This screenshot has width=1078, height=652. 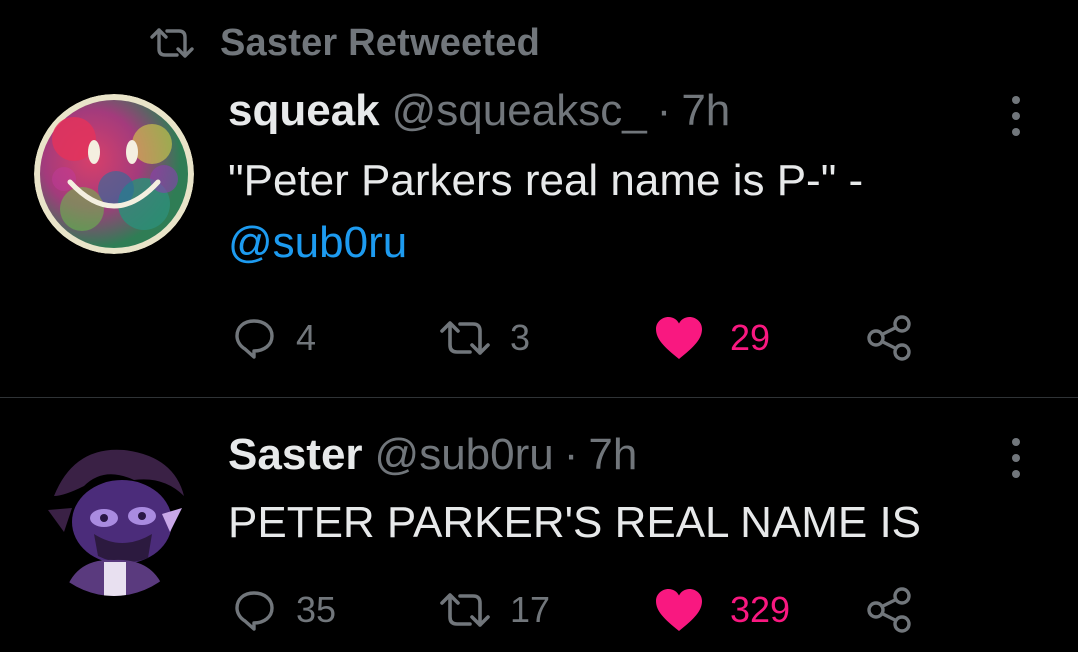 I want to click on like-button: 29, so click(x=712, y=338).